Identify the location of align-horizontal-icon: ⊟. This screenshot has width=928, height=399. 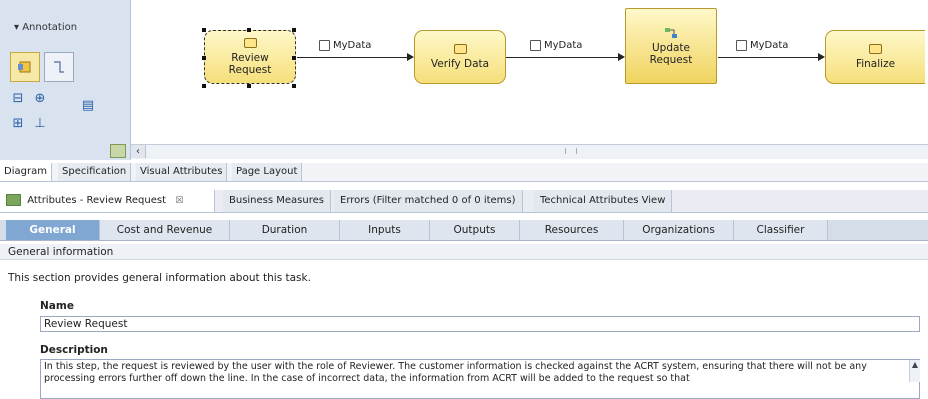
(18, 98).